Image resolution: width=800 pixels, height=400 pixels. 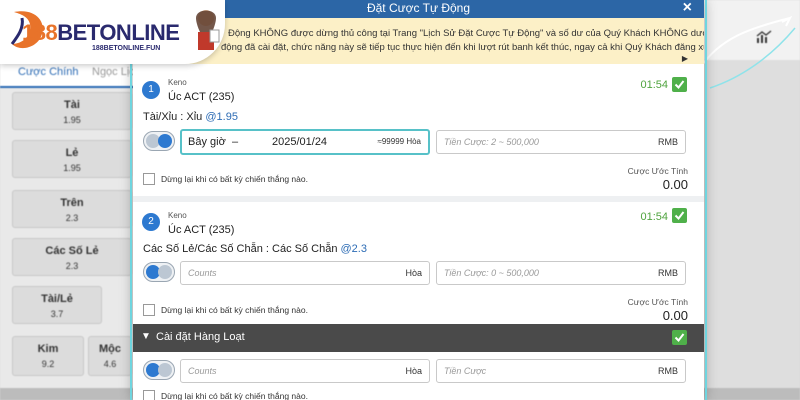 What do you see at coordinates (200, 337) in the screenshot?
I see `batch-settings-label: Cài đặt Hàng Loạt` at bounding box center [200, 337].